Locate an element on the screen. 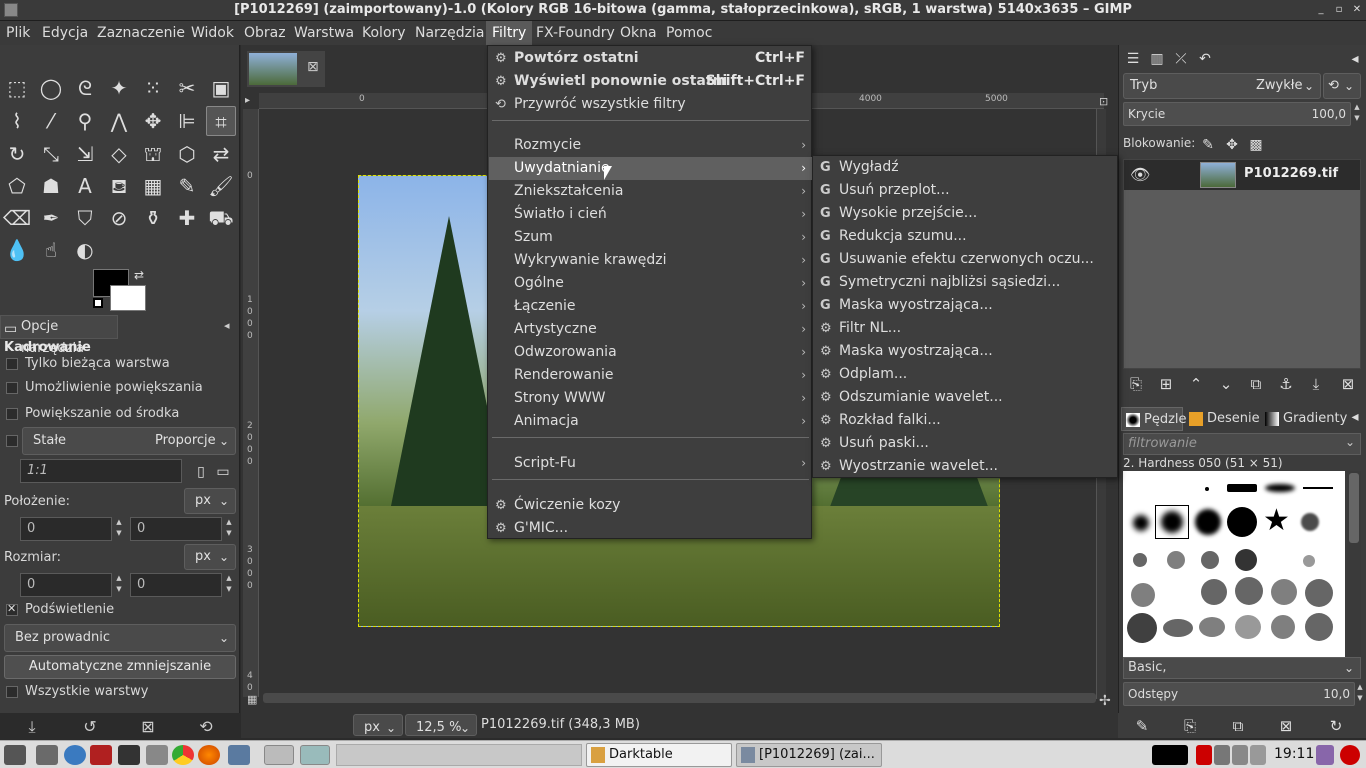 This screenshot has height=768, width=1366. guides-combo: Bez prowadnic ⌄ is located at coordinates (120, 638).